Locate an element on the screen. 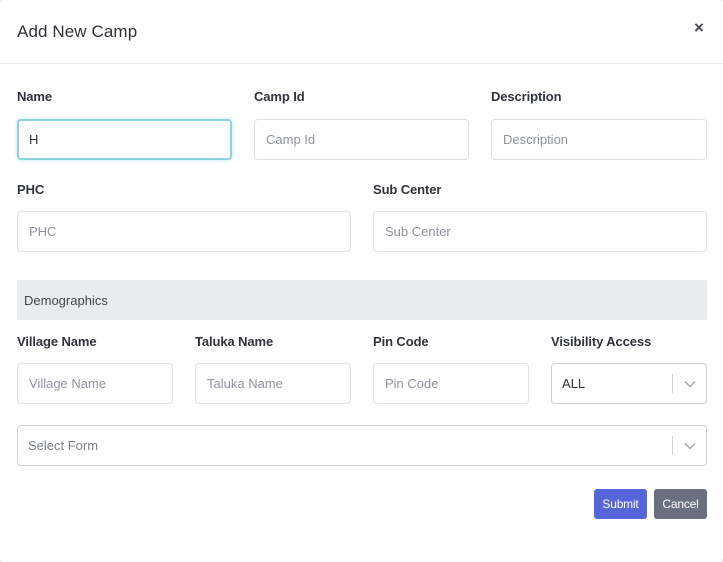  village-name-input: Village Name is located at coordinates (95, 383).